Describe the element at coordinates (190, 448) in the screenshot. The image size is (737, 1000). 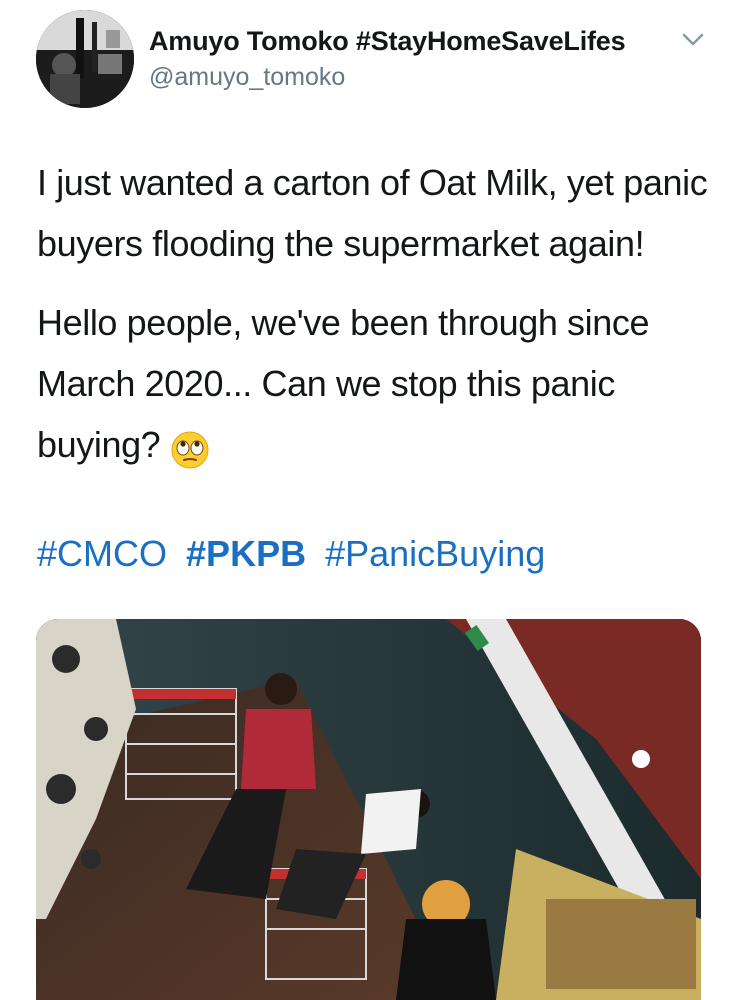
I see `rolling-eyes-emoji-icon` at that location.